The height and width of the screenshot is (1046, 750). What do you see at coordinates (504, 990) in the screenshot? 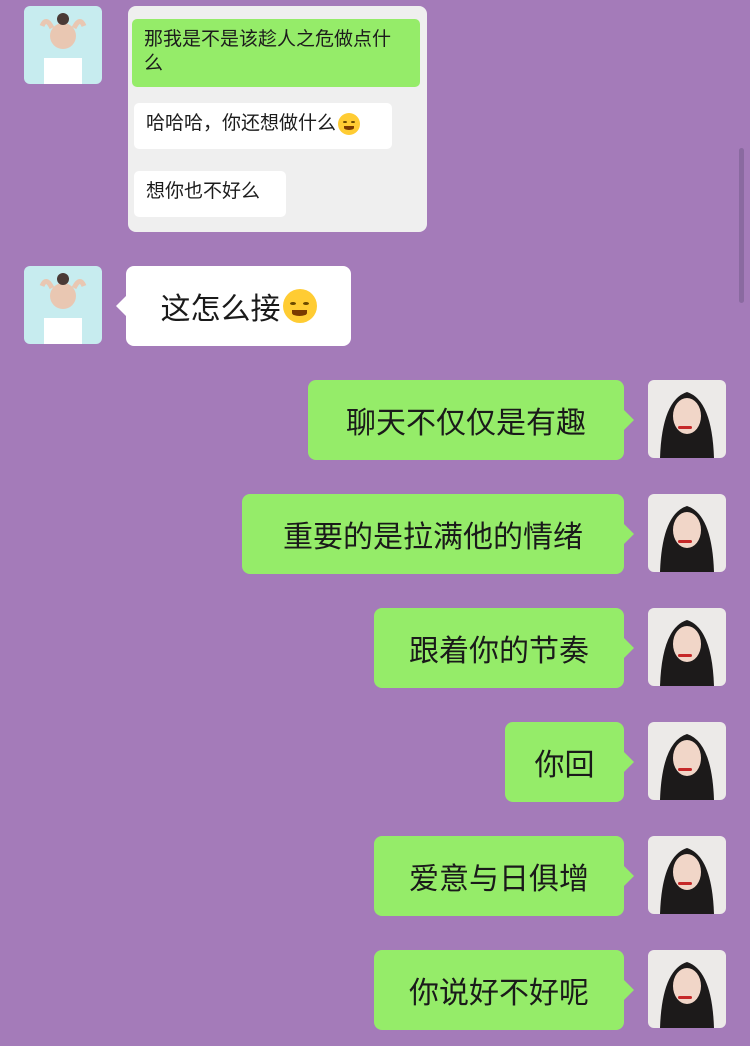
I see `outgoing-message: 你说好不好呢` at bounding box center [504, 990].